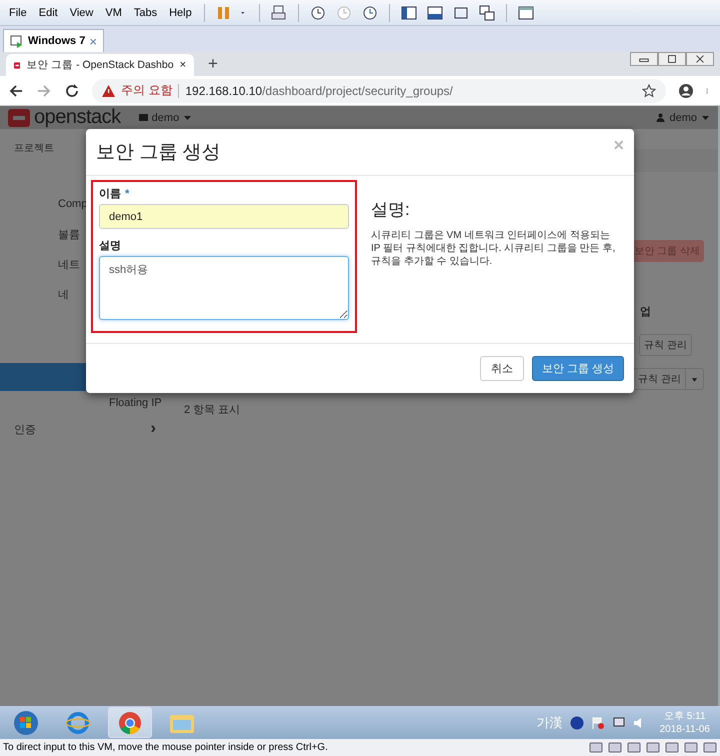 Image resolution: width=720 pixels, height=756 pixels. Describe the element at coordinates (25, 429) in the screenshot. I see `sidebar-section: 인증` at that location.